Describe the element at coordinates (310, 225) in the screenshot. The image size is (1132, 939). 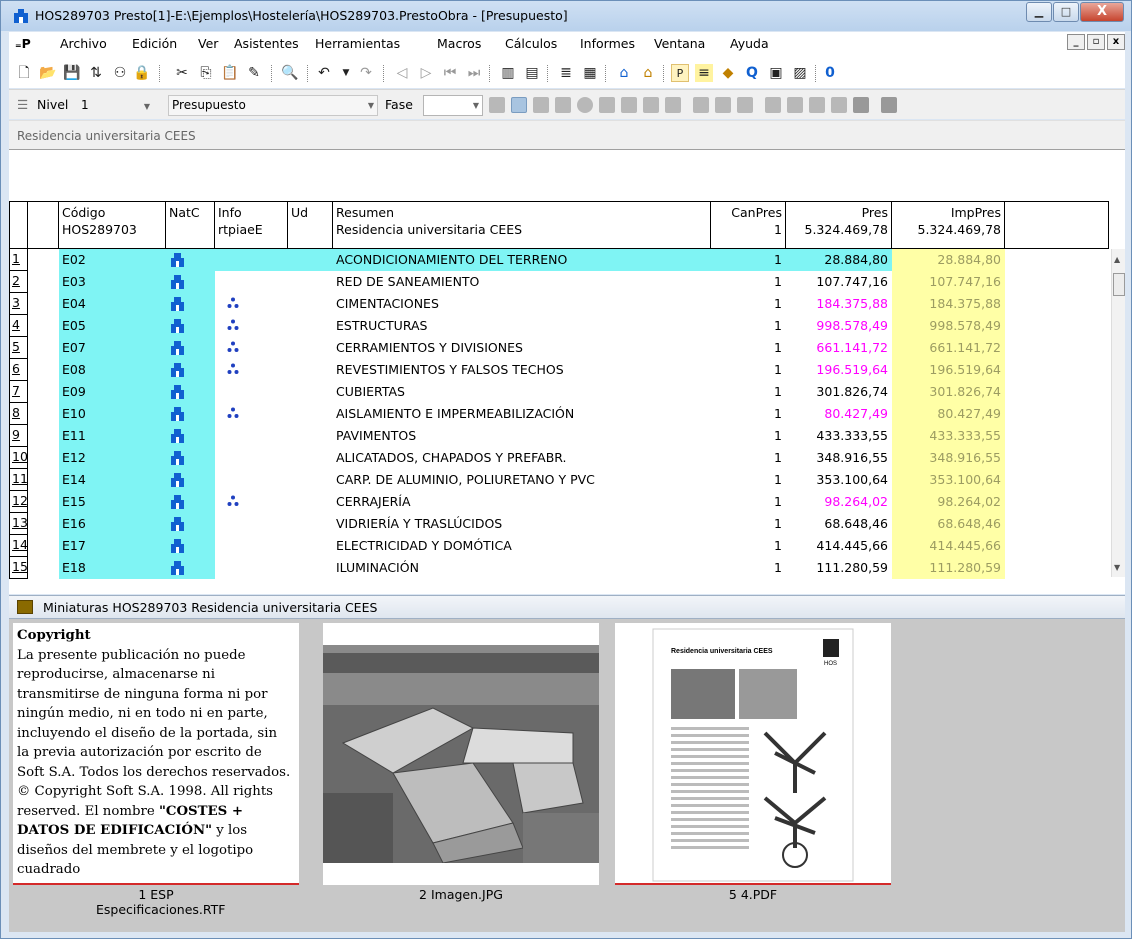
I see `header-ud: Ud` at that location.